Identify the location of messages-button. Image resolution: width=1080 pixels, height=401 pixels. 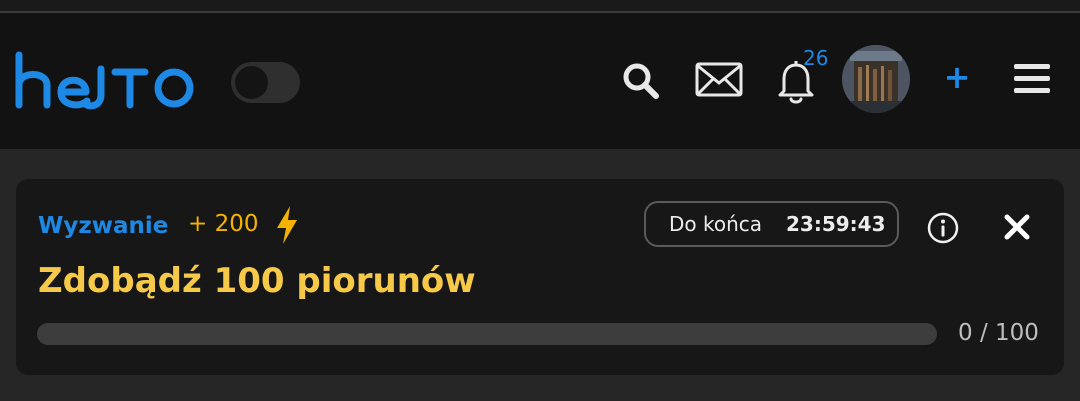
(719, 82).